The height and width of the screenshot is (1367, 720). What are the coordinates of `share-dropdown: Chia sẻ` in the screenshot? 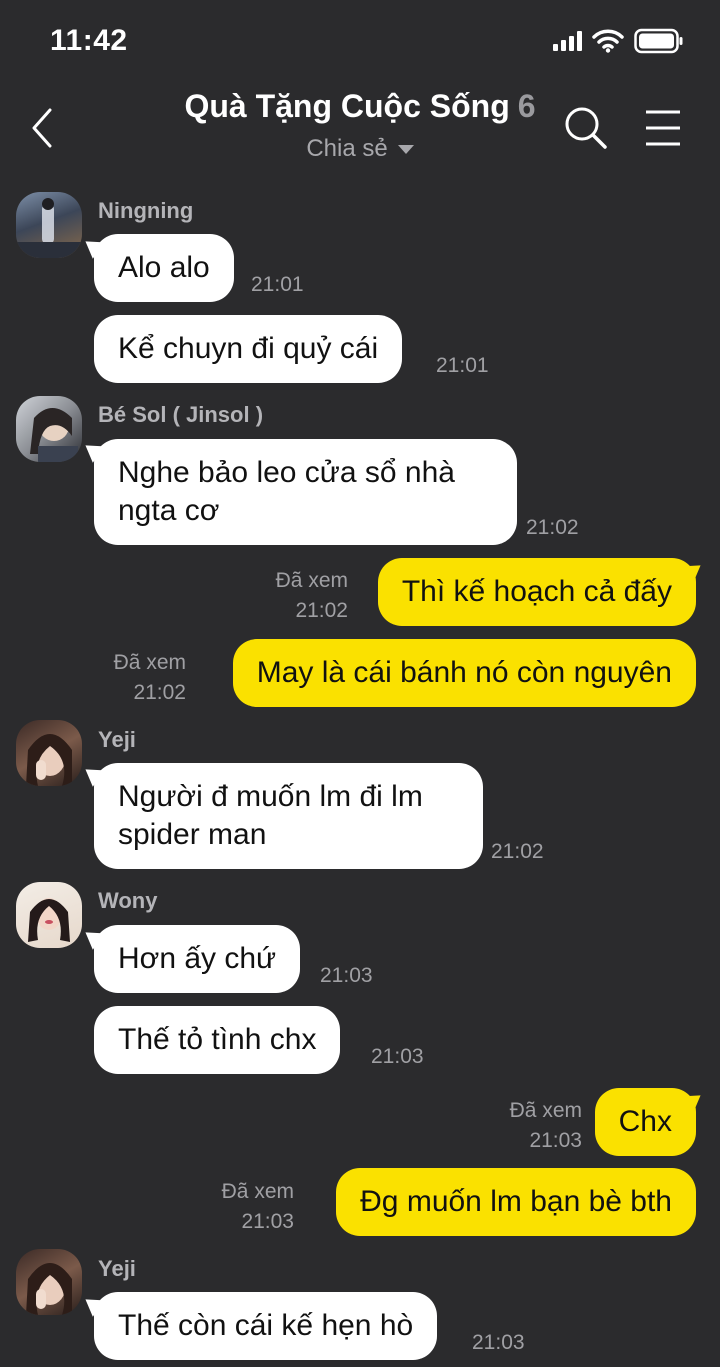 It's located at (360, 149).